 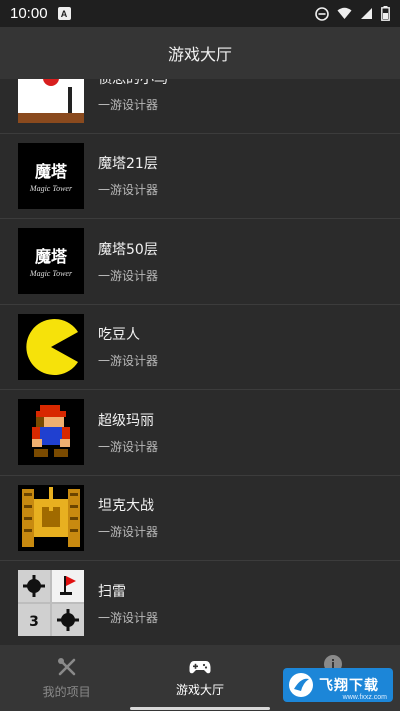 What do you see at coordinates (322, 13) in the screenshot?
I see `do-not-disturb-icon` at bounding box center [322, 13].